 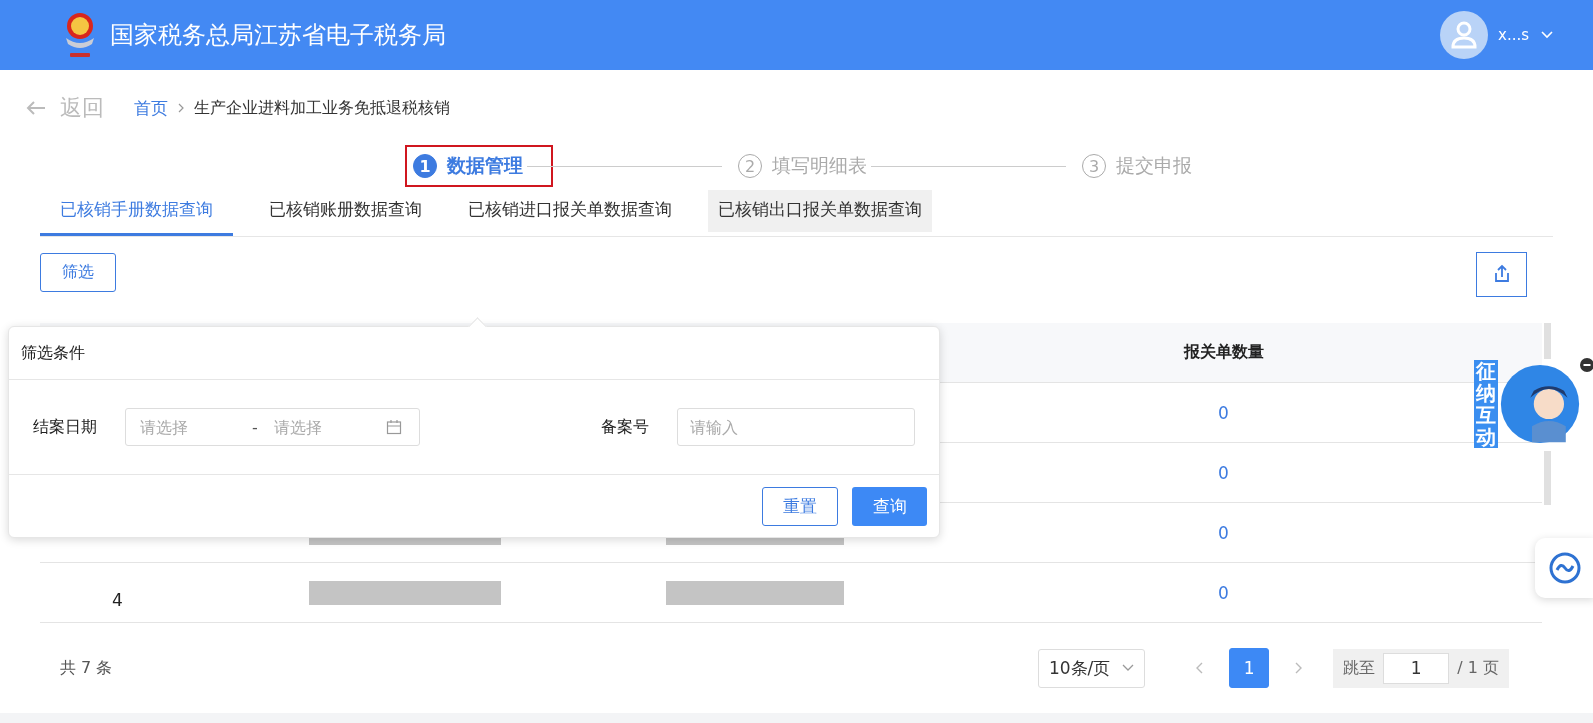 I want to click on reset-button: 重置, so click(x=800, y=506).